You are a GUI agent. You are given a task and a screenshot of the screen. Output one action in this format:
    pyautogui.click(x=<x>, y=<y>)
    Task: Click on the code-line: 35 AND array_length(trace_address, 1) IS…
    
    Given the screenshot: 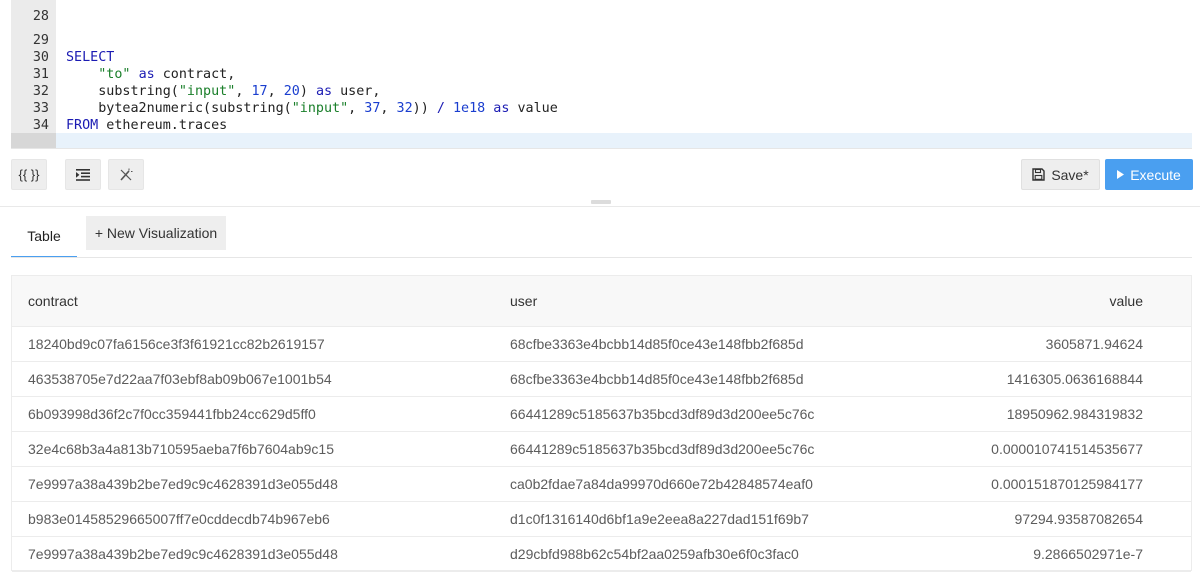 What is the action you would take?
    pyautogui.click(x=601, y=132)
    